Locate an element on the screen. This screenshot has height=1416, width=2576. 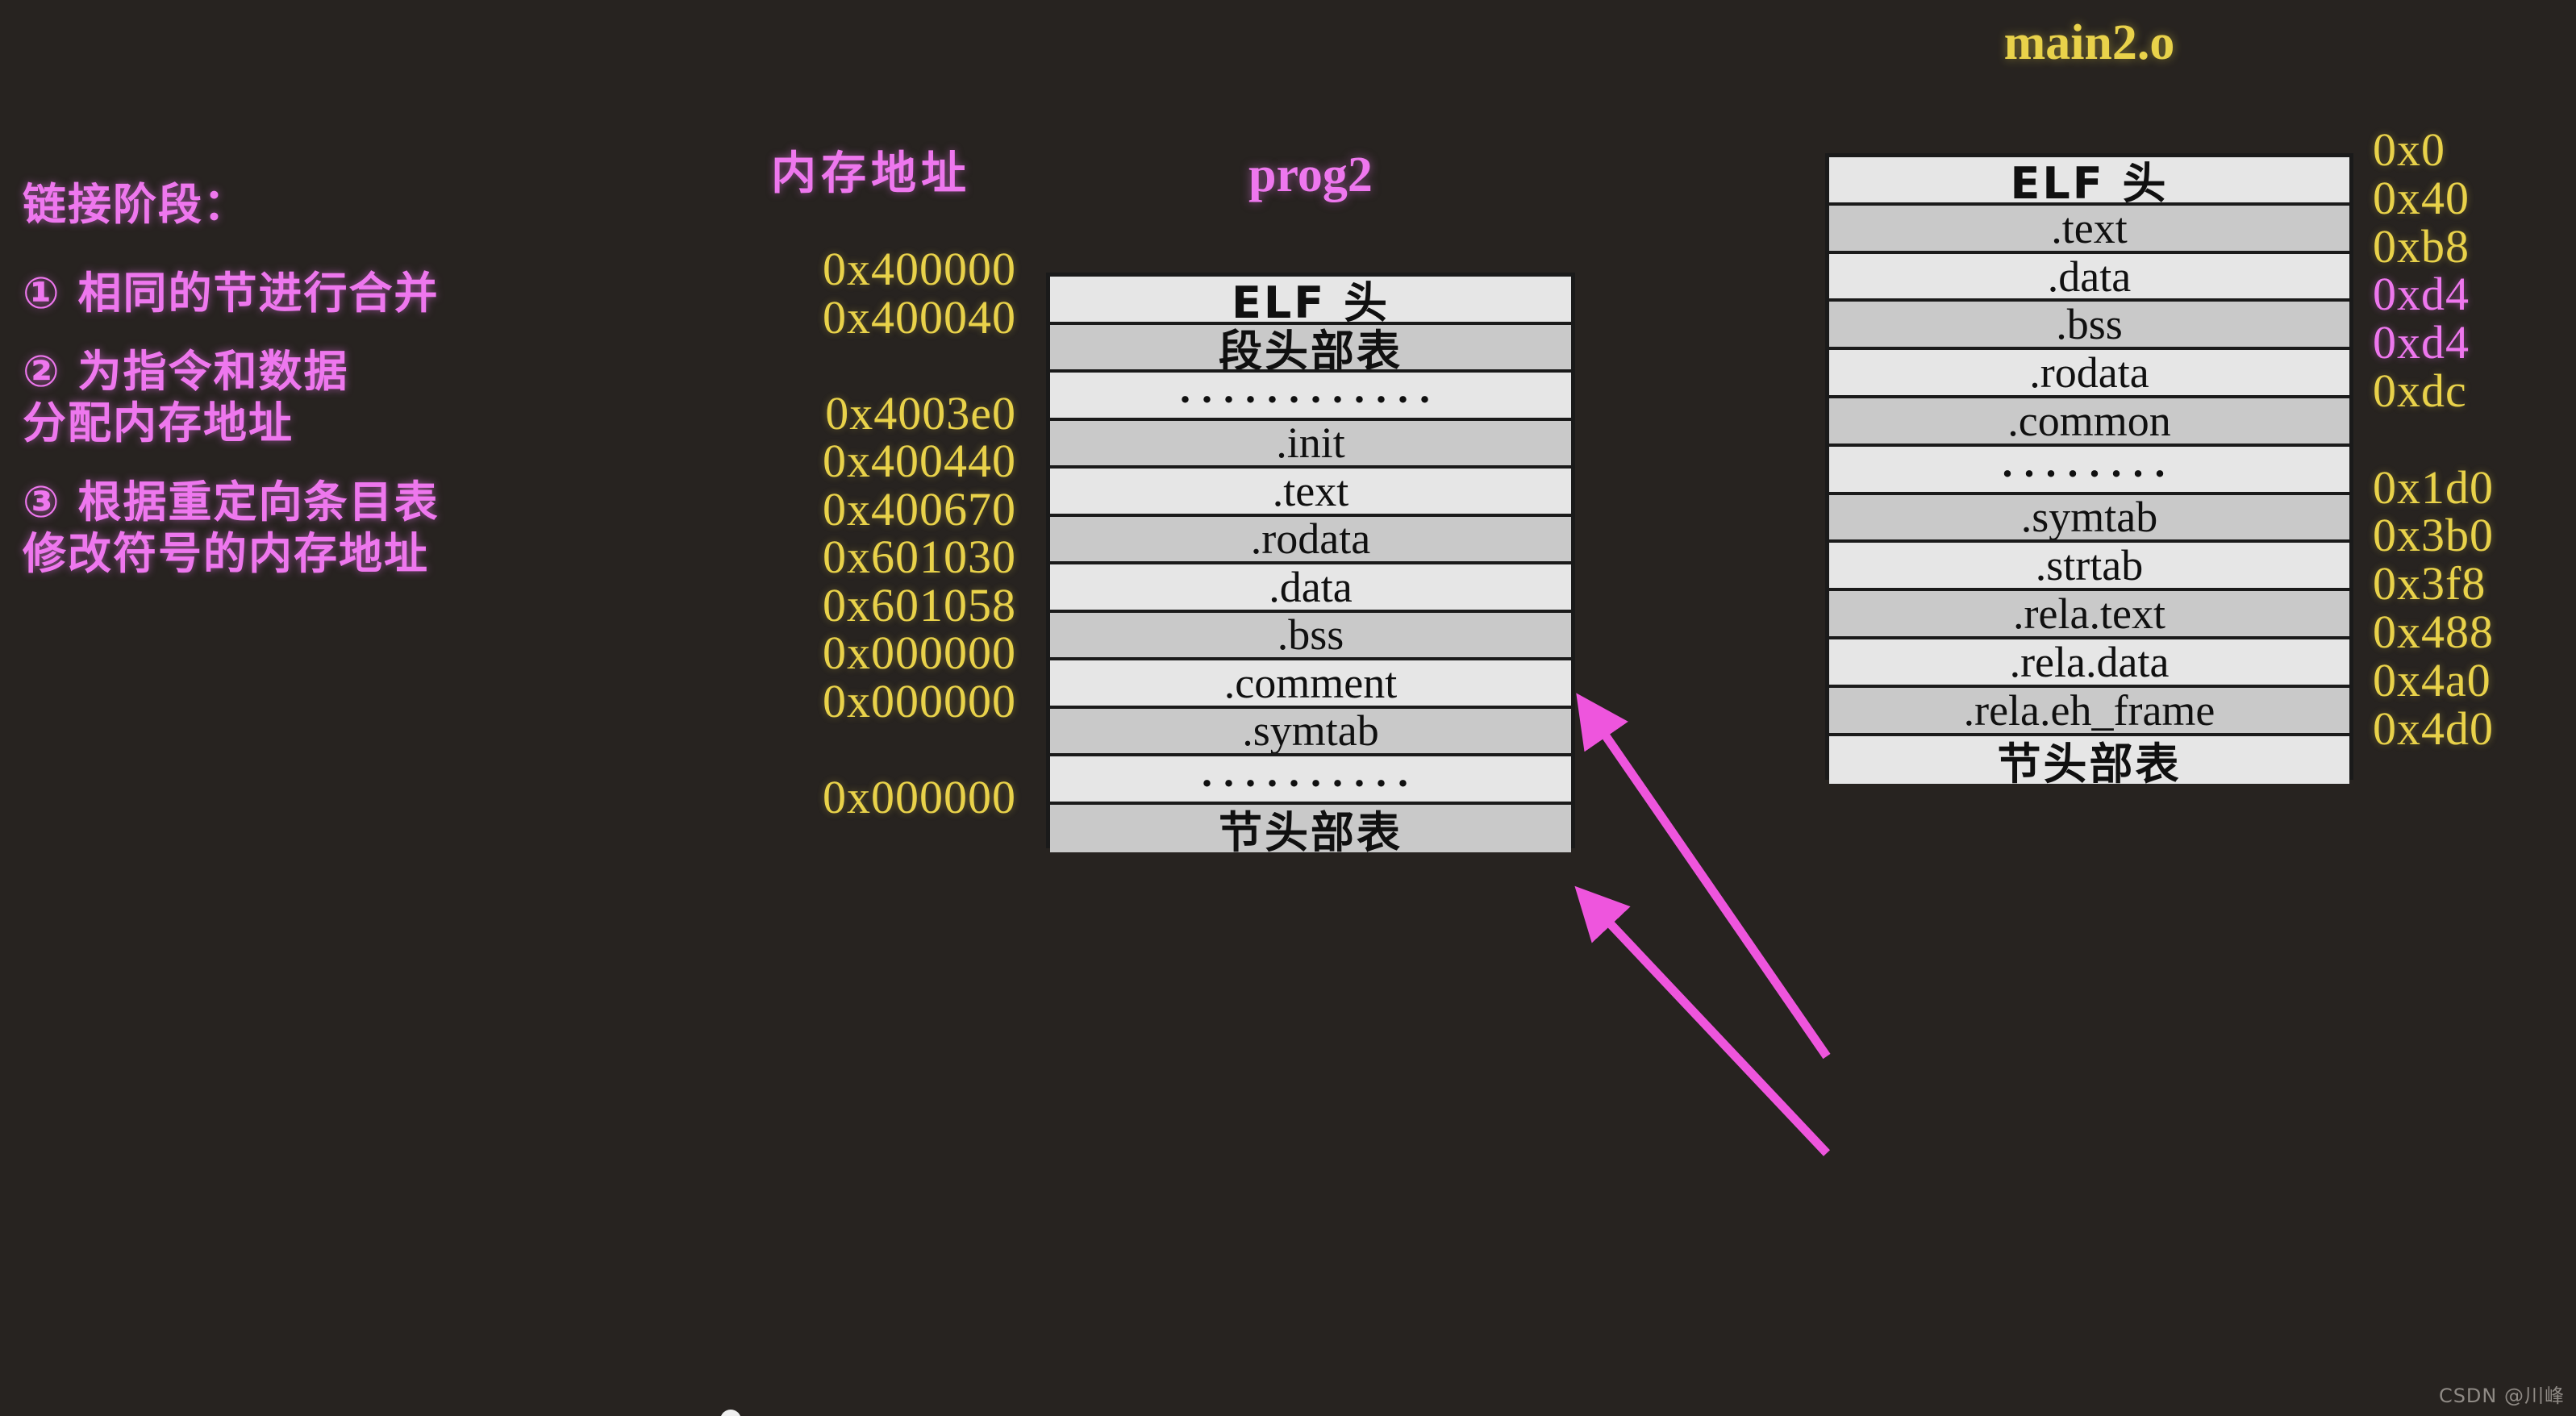
section-row-label: .common is located at coordinates (2089, 421).